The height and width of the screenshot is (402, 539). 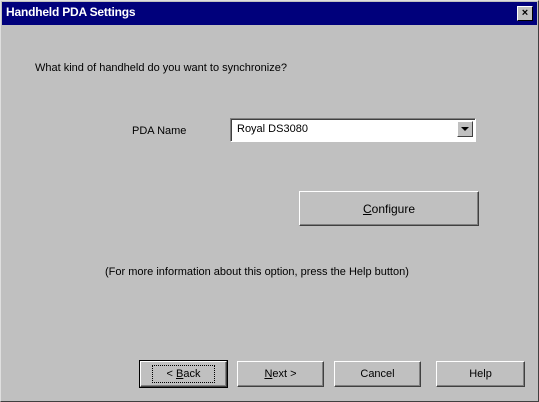 I want to click on configure-button-label: Configure, so click(x=389, y=208).